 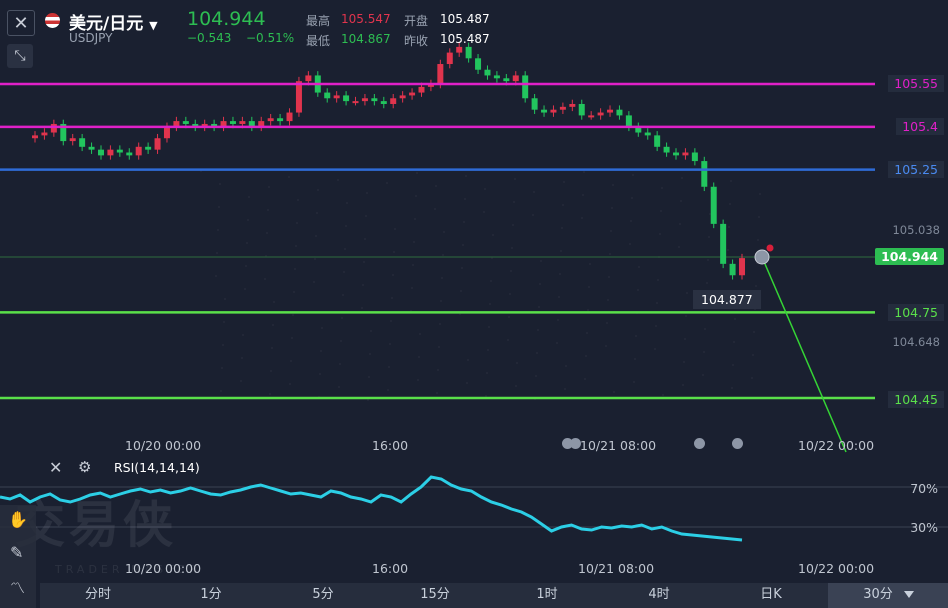 I want to click on brush-icon: ✋, so click(x=18, y=519).